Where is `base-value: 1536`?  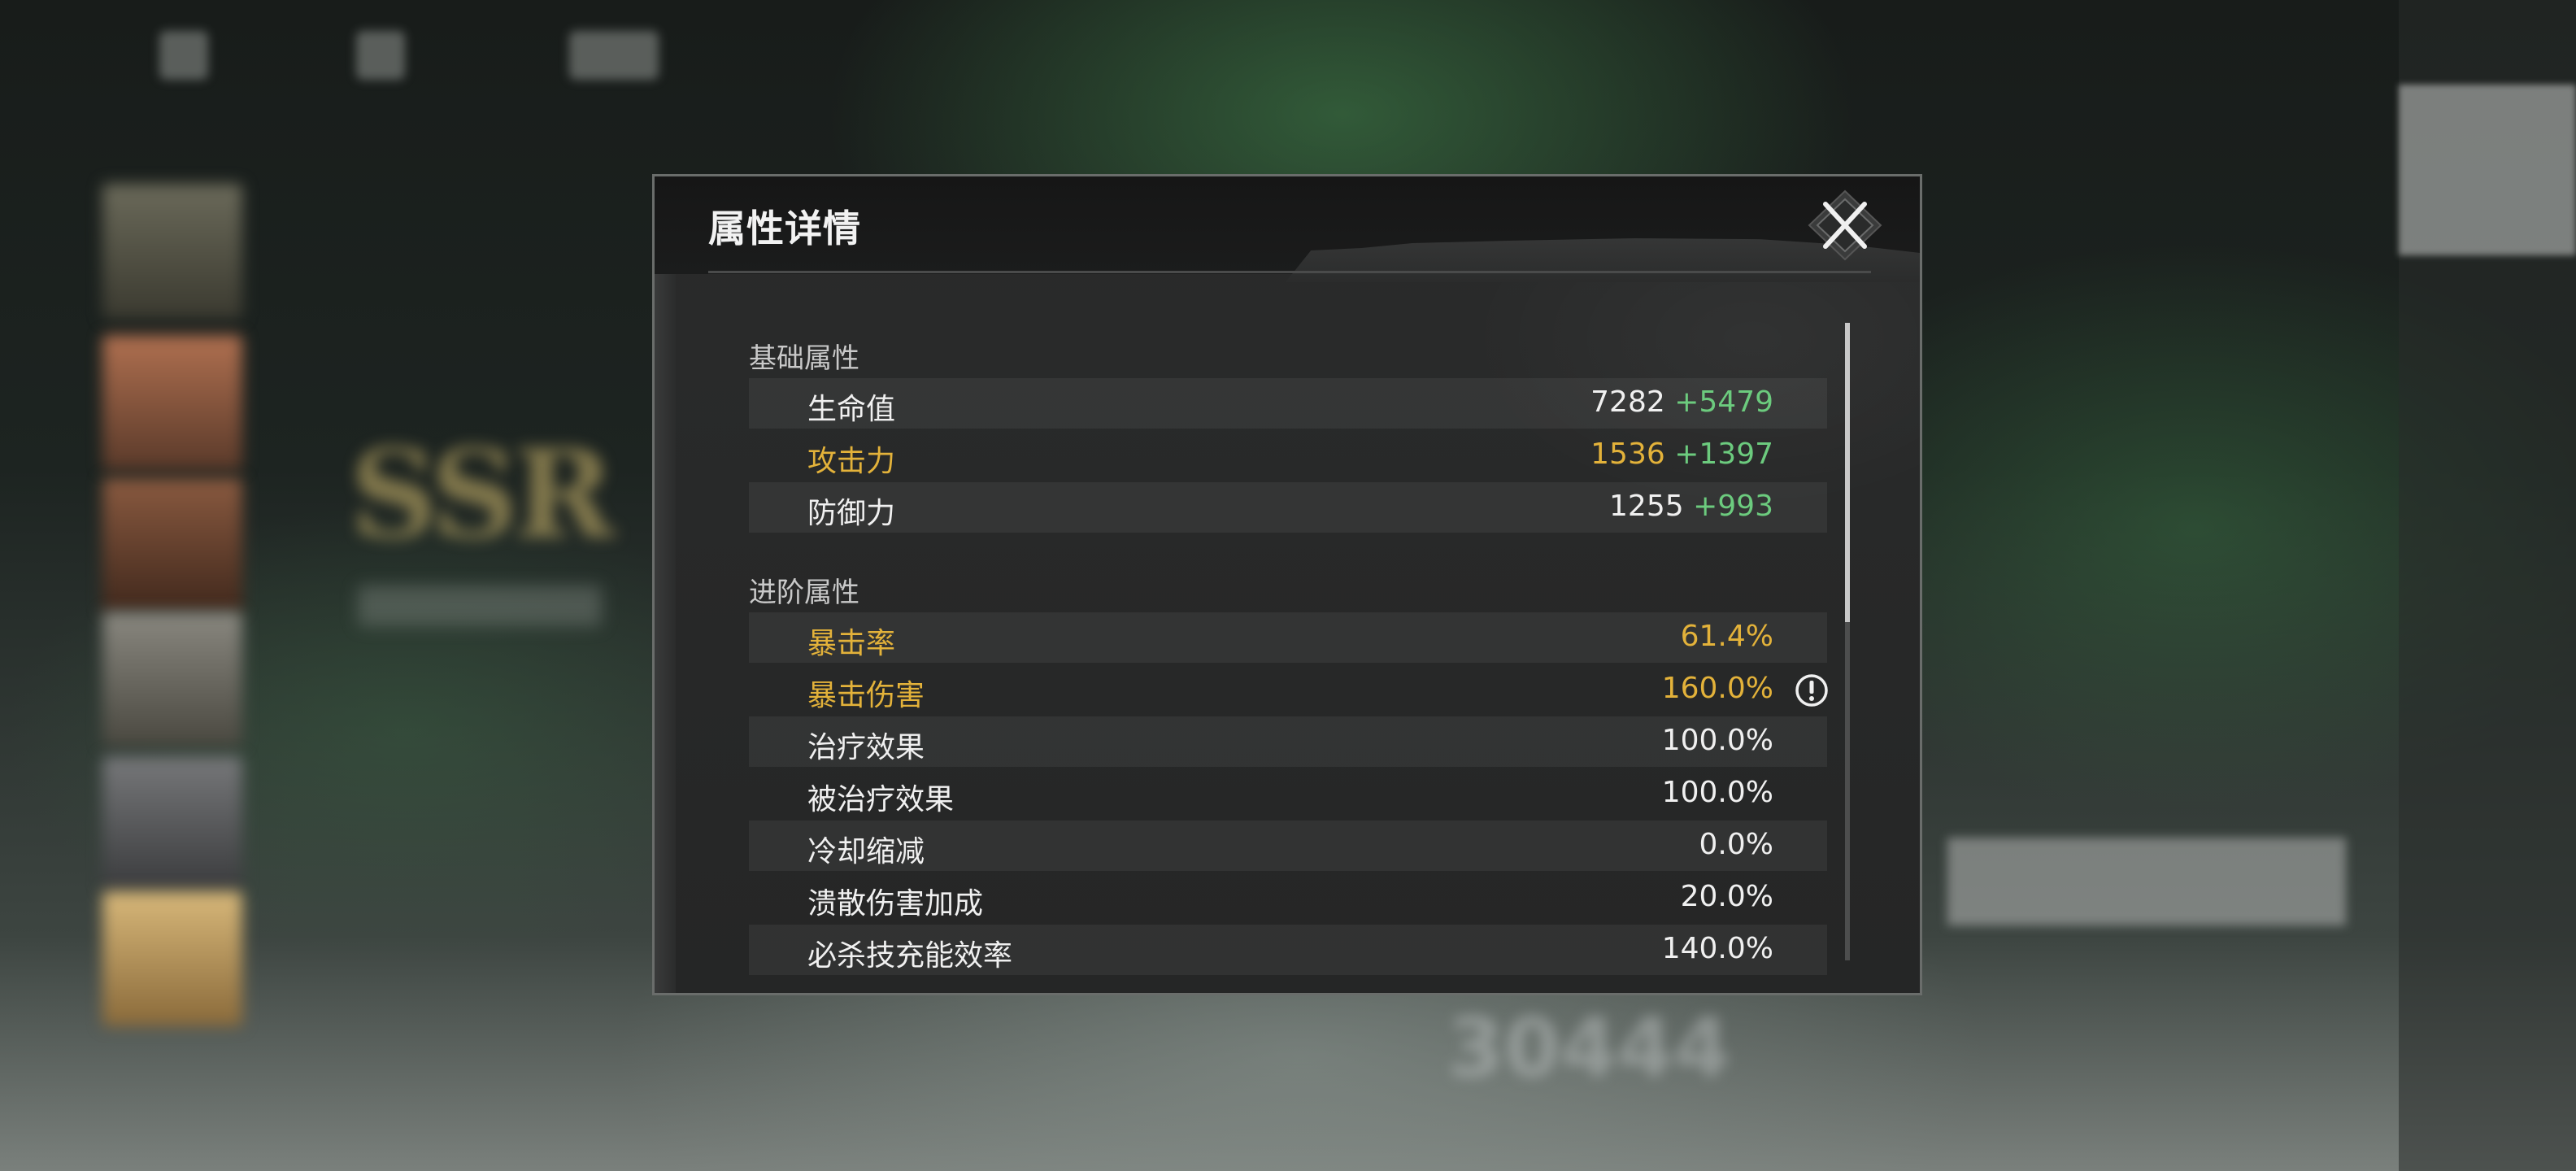
base-value: 1536 is located at coordinates (1628, 454).